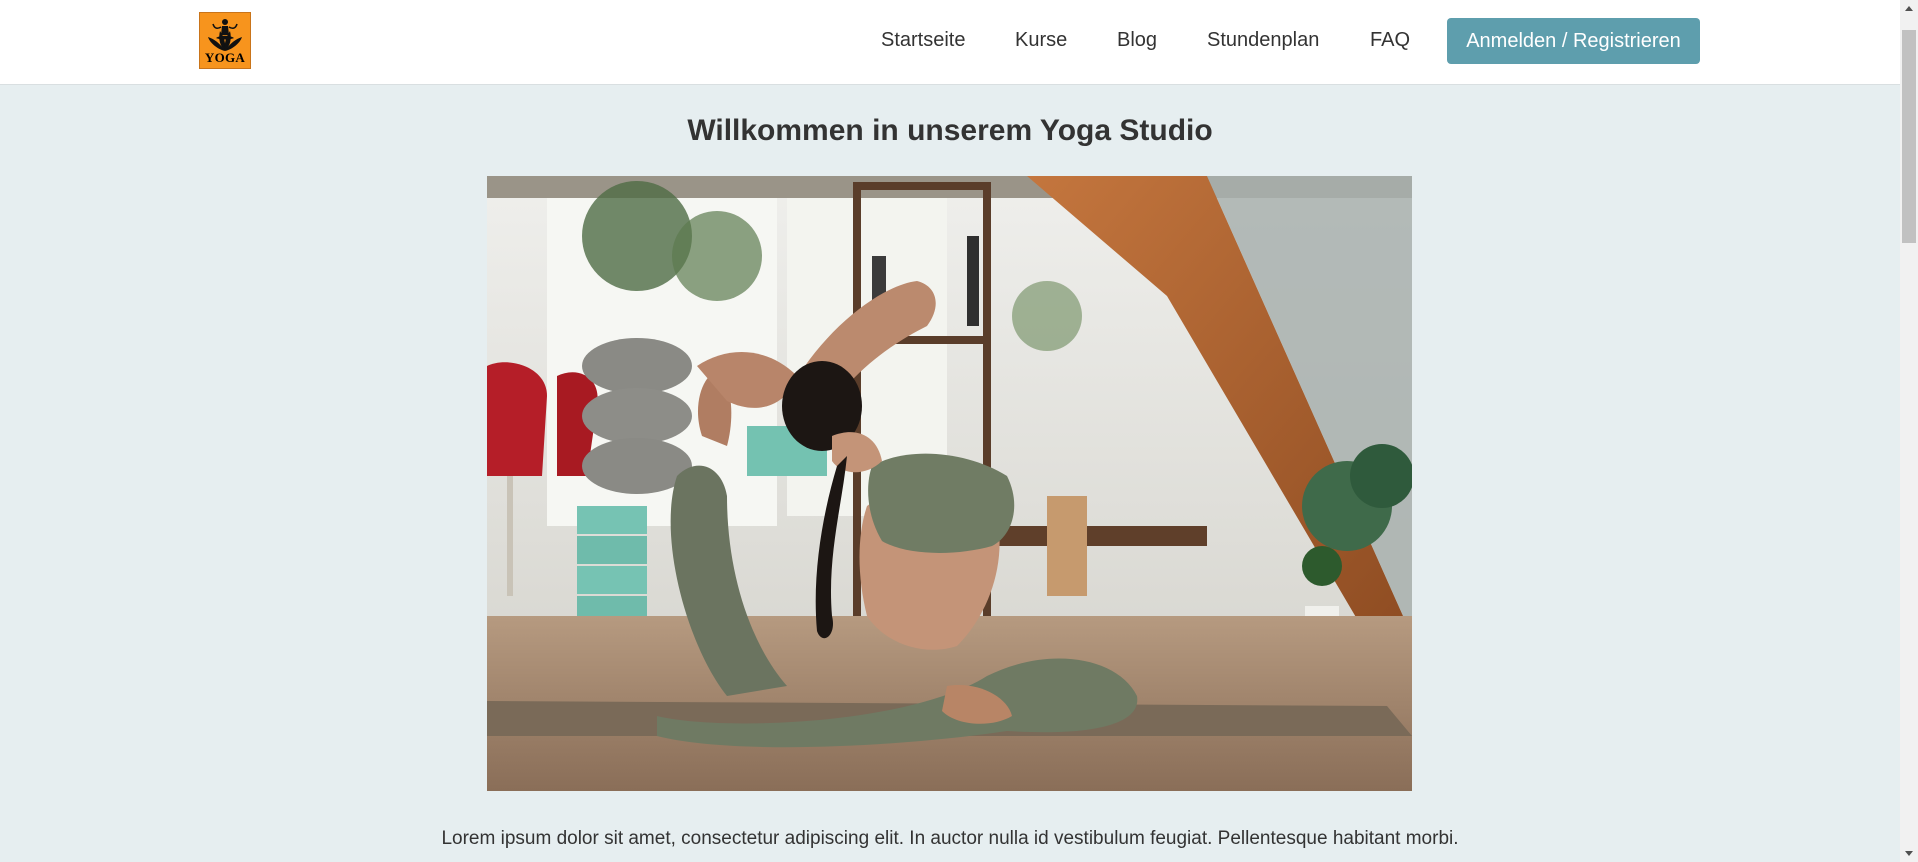  Describe the element at coordinates (1390, 40) in the screenshot. I see `nav-link-faq: FAQ` at that location.